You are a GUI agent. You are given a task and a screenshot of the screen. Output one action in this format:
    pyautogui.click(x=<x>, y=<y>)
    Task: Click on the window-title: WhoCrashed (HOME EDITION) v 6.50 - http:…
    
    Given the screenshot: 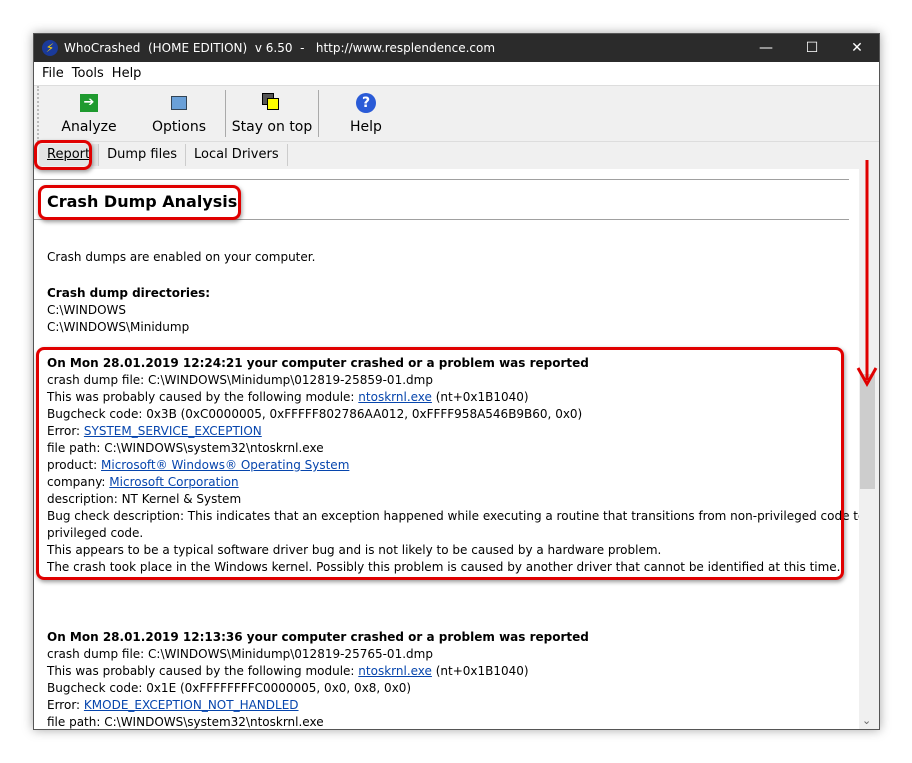 What is the action you would take?
    pyautogui.click(x=280, y=48)
    